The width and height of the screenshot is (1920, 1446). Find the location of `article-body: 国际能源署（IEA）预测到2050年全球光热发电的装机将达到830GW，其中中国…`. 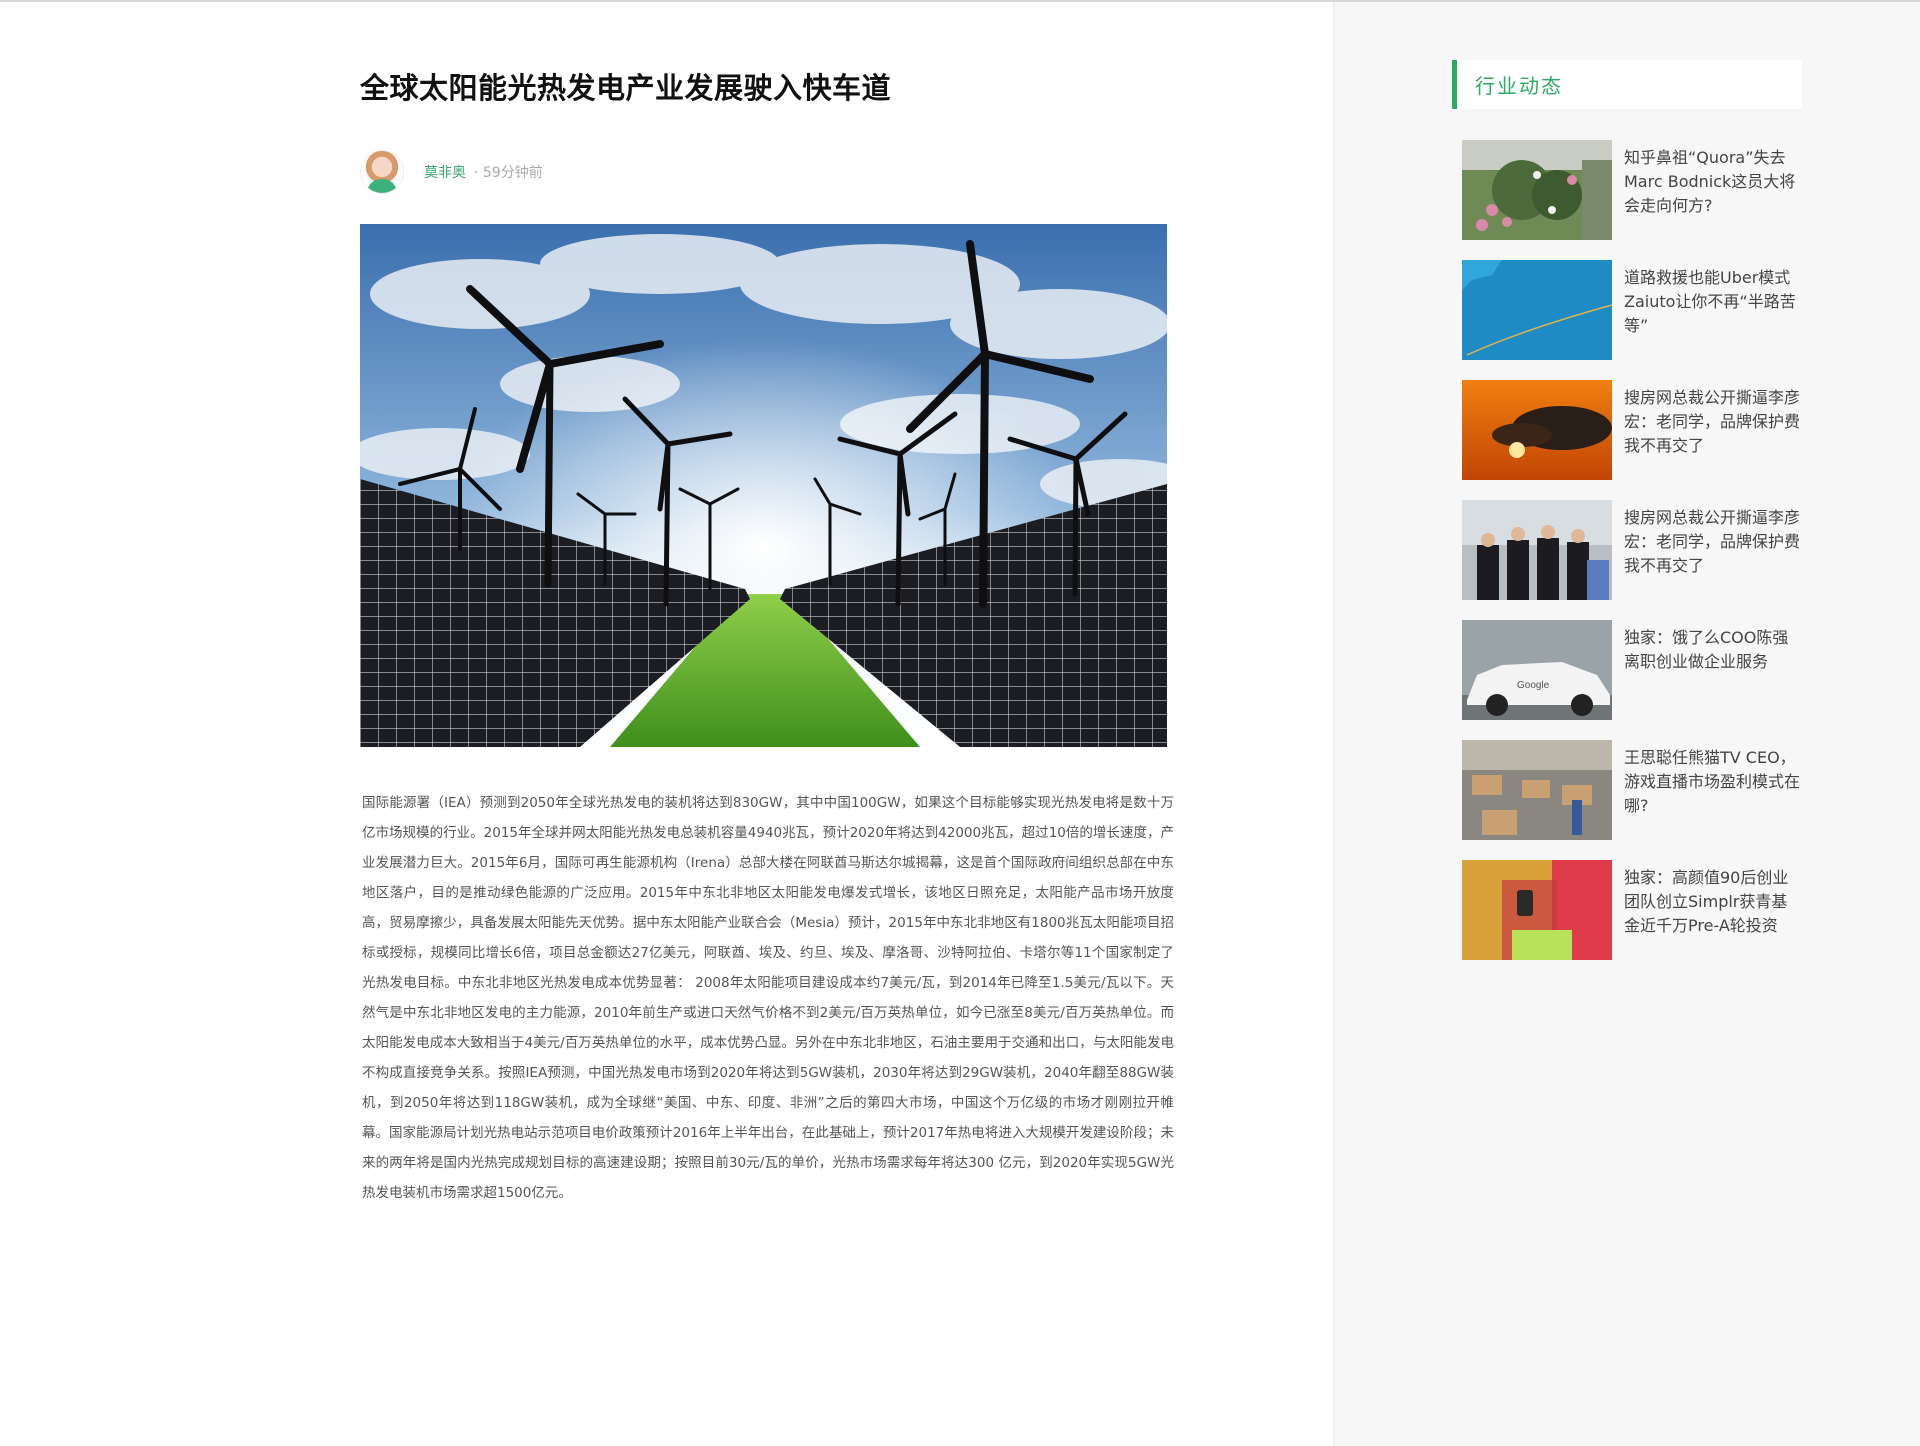

article-body: 国际能源署（IEA）预测到2050年全球光热发电的装机将达到830GW，其中中国… is located at coordinates (768, 998).